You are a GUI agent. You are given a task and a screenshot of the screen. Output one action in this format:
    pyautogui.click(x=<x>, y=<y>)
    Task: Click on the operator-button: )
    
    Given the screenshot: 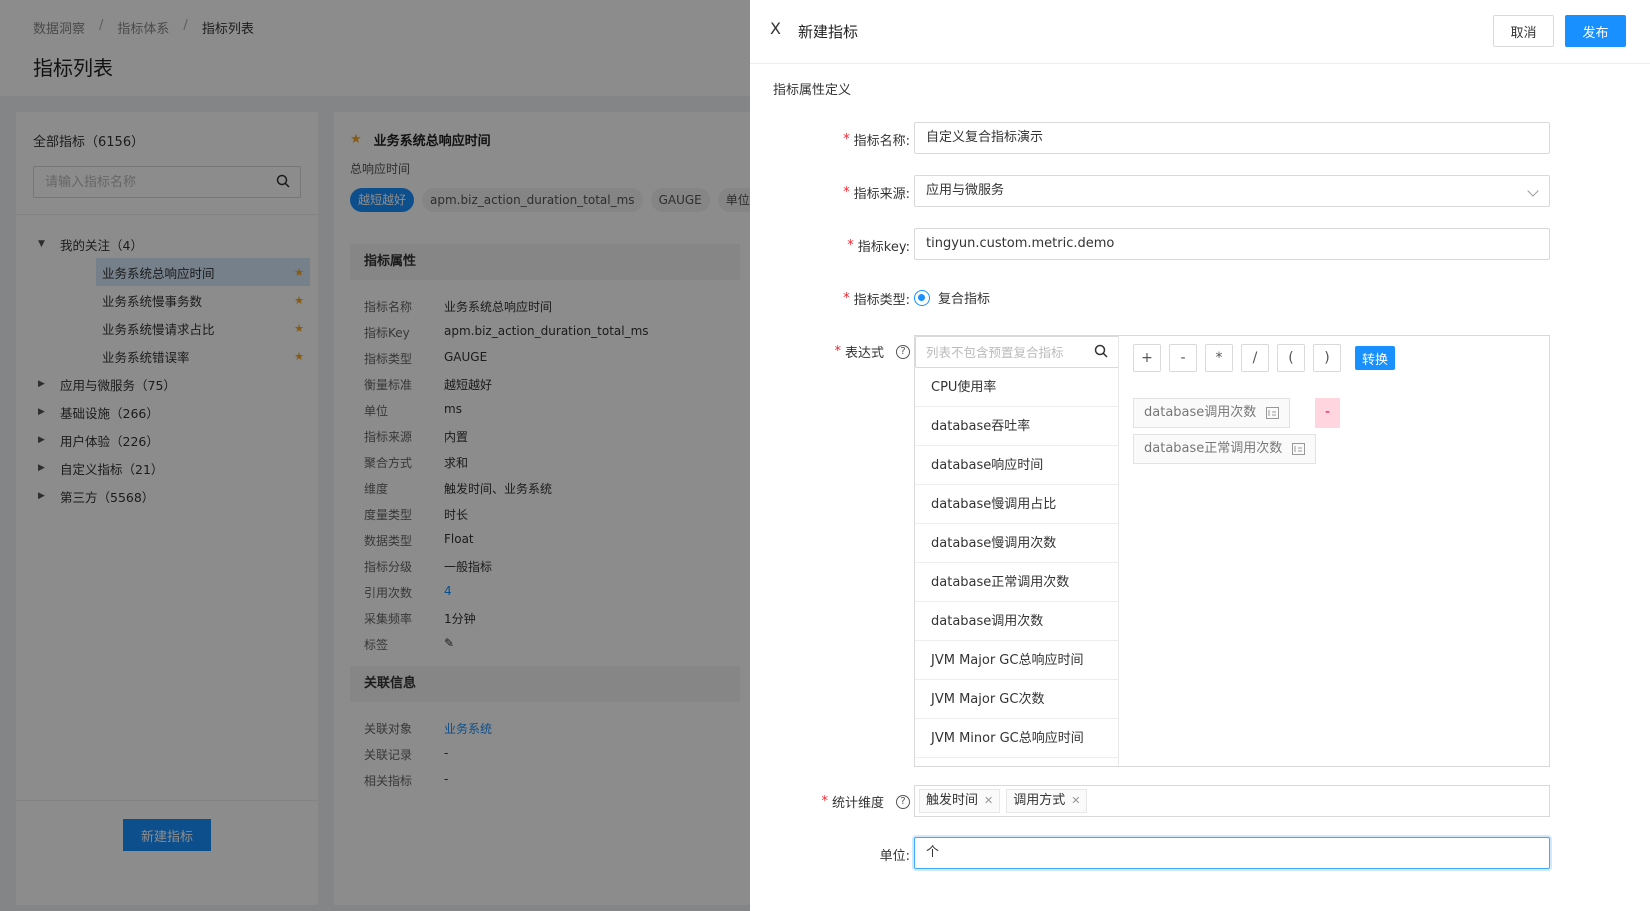 What is the action you would take?
    pyautogui.click(x=1327, y=358)
    